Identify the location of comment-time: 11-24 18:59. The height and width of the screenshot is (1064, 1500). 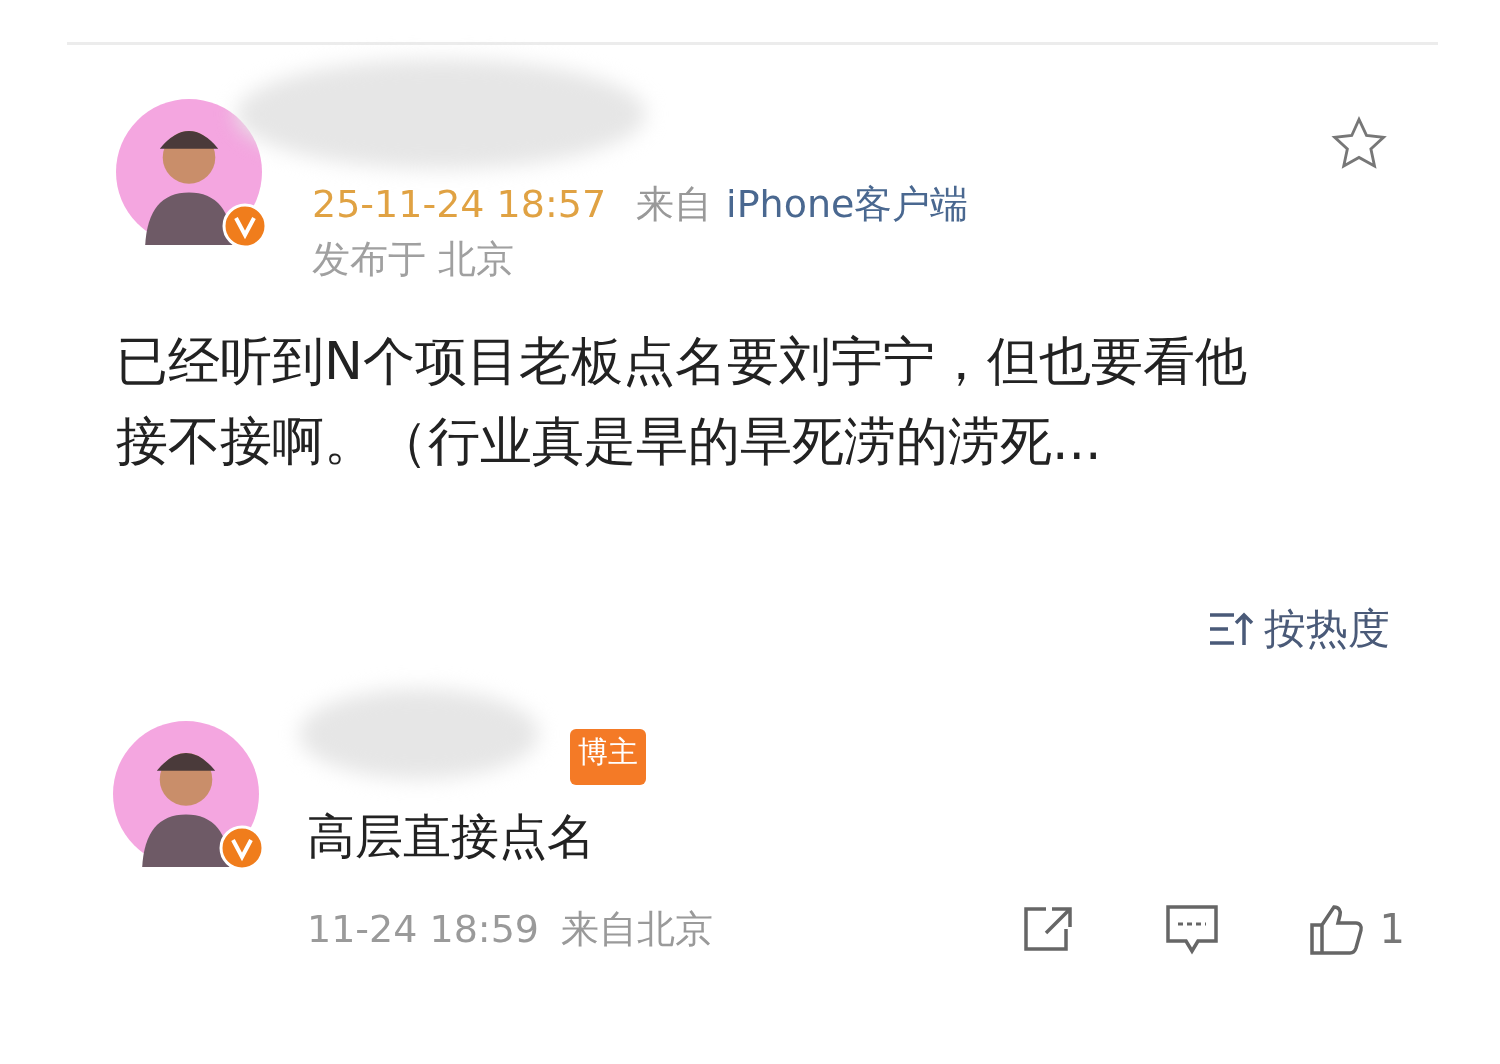
(423, 929).